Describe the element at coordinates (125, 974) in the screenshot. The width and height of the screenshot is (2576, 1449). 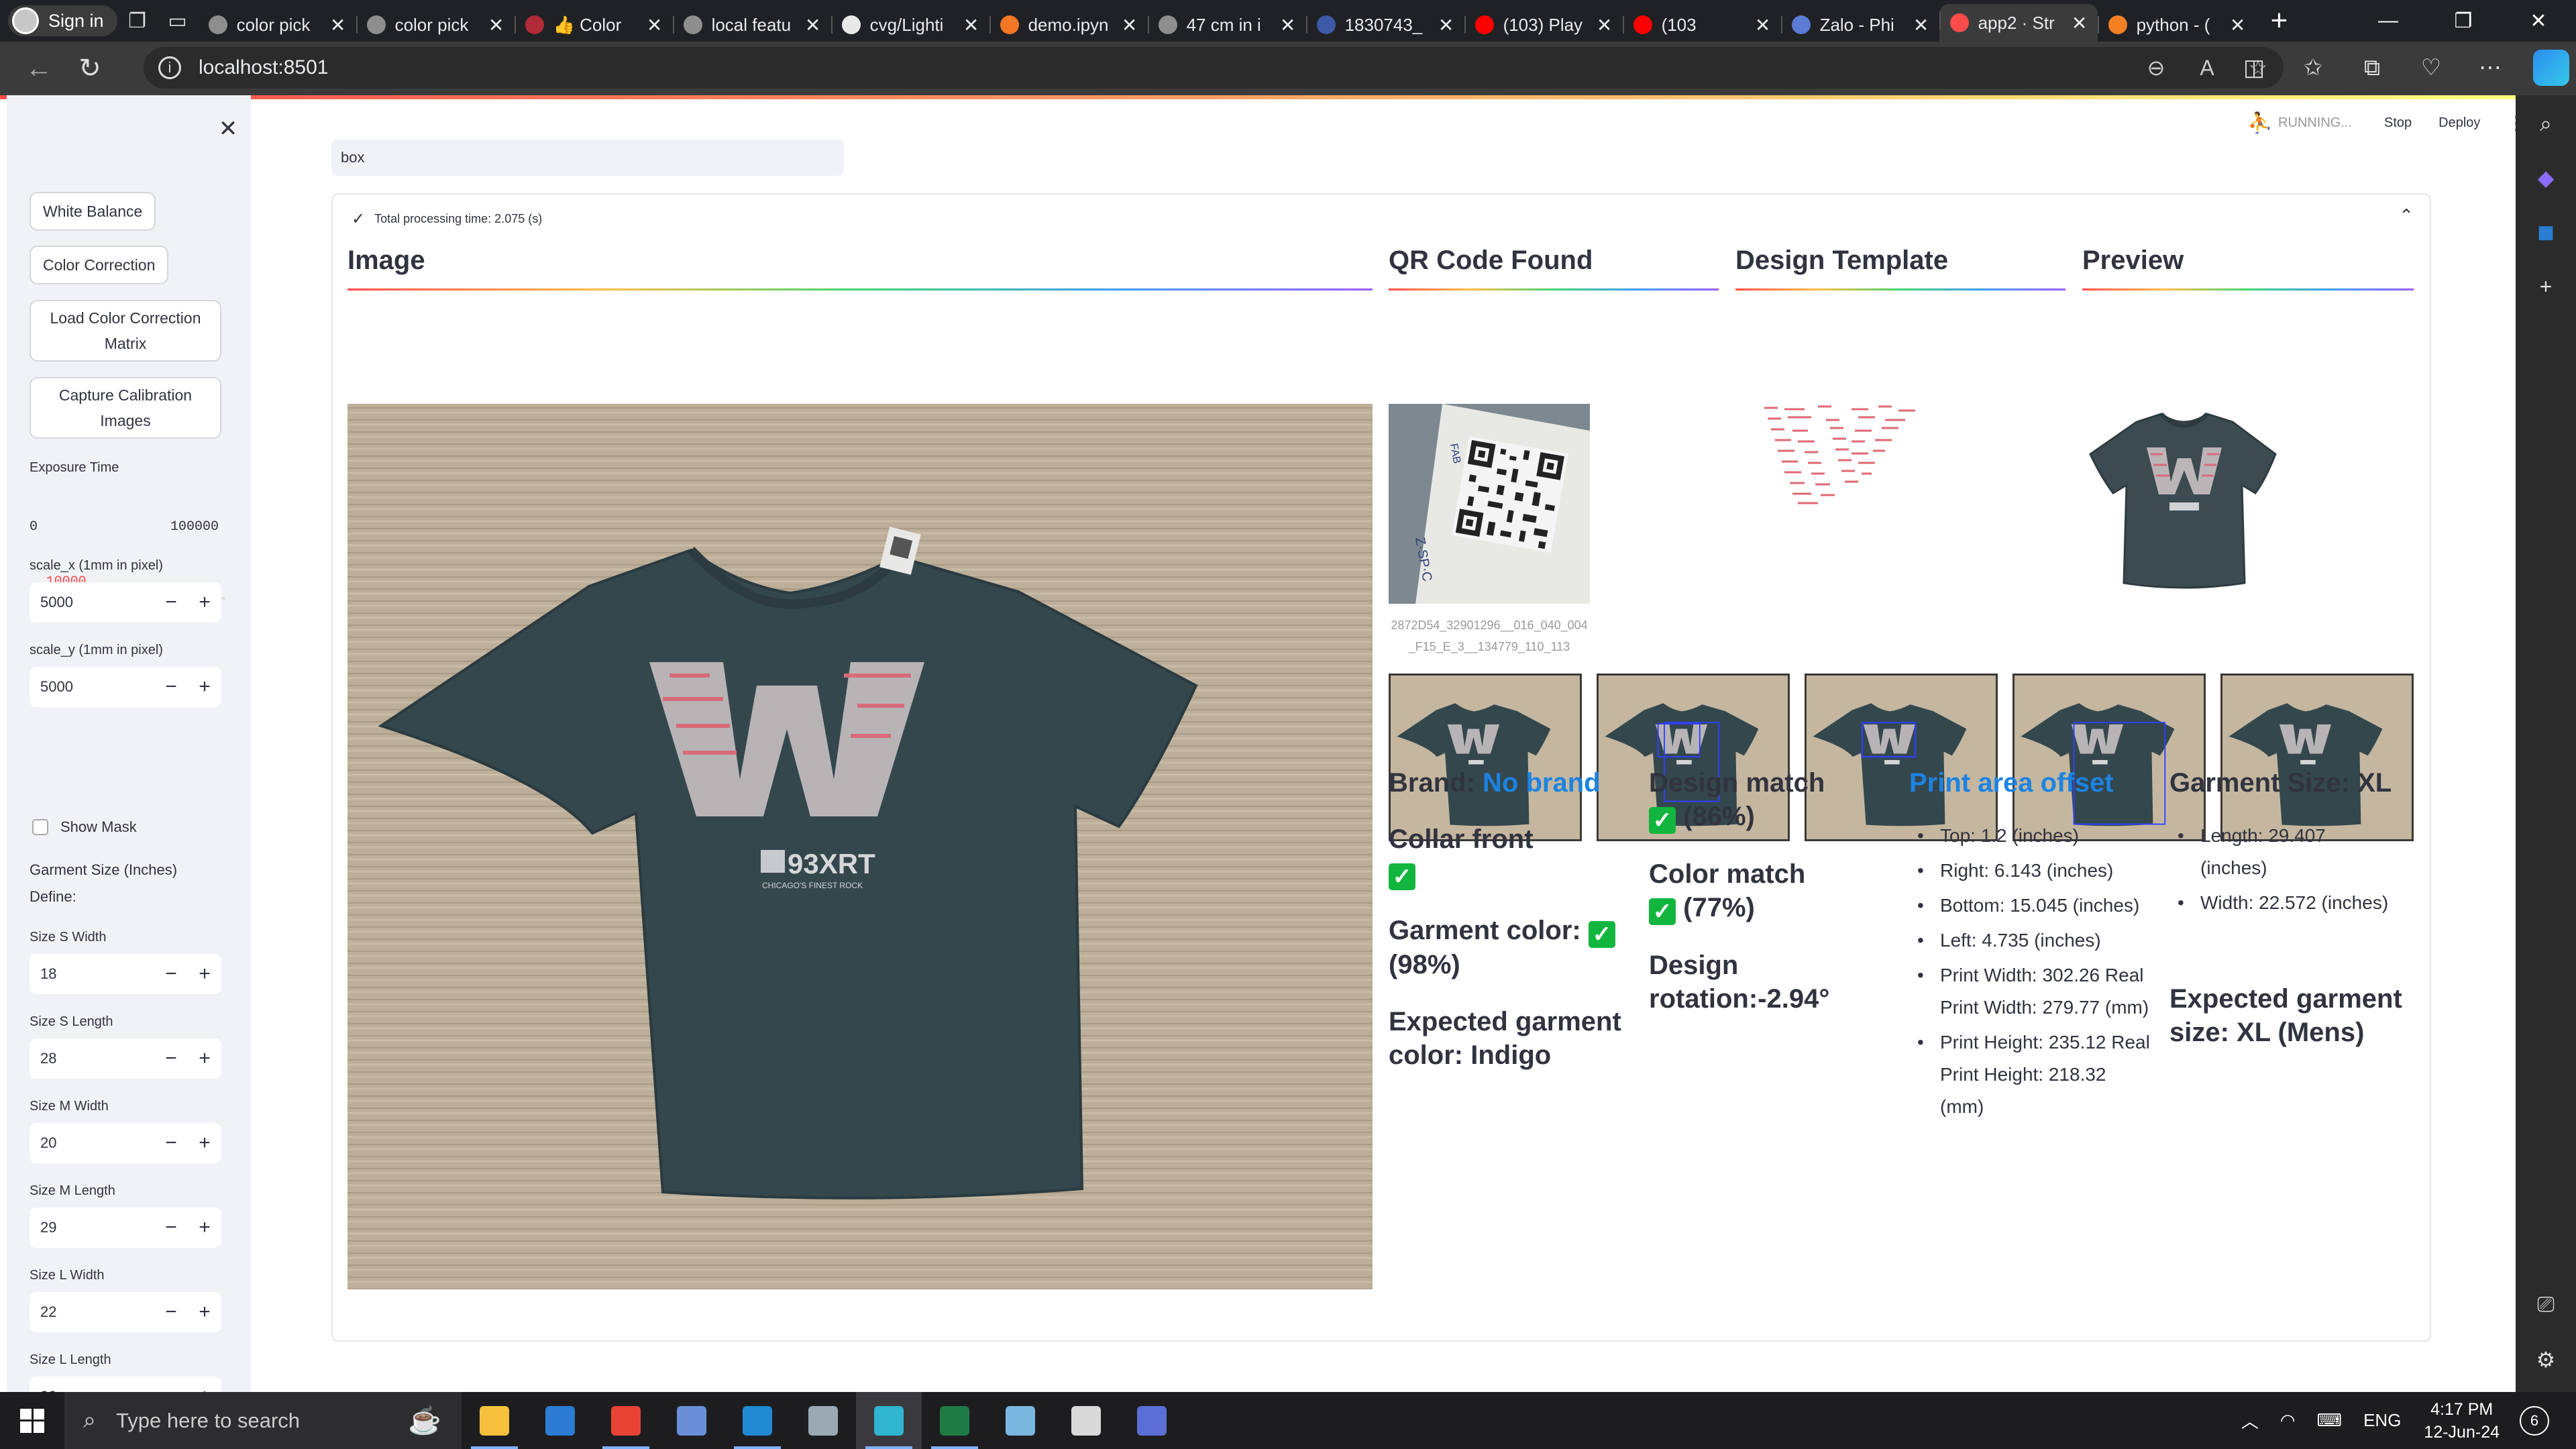
I see `size-number-input: 18 − +` at that location.